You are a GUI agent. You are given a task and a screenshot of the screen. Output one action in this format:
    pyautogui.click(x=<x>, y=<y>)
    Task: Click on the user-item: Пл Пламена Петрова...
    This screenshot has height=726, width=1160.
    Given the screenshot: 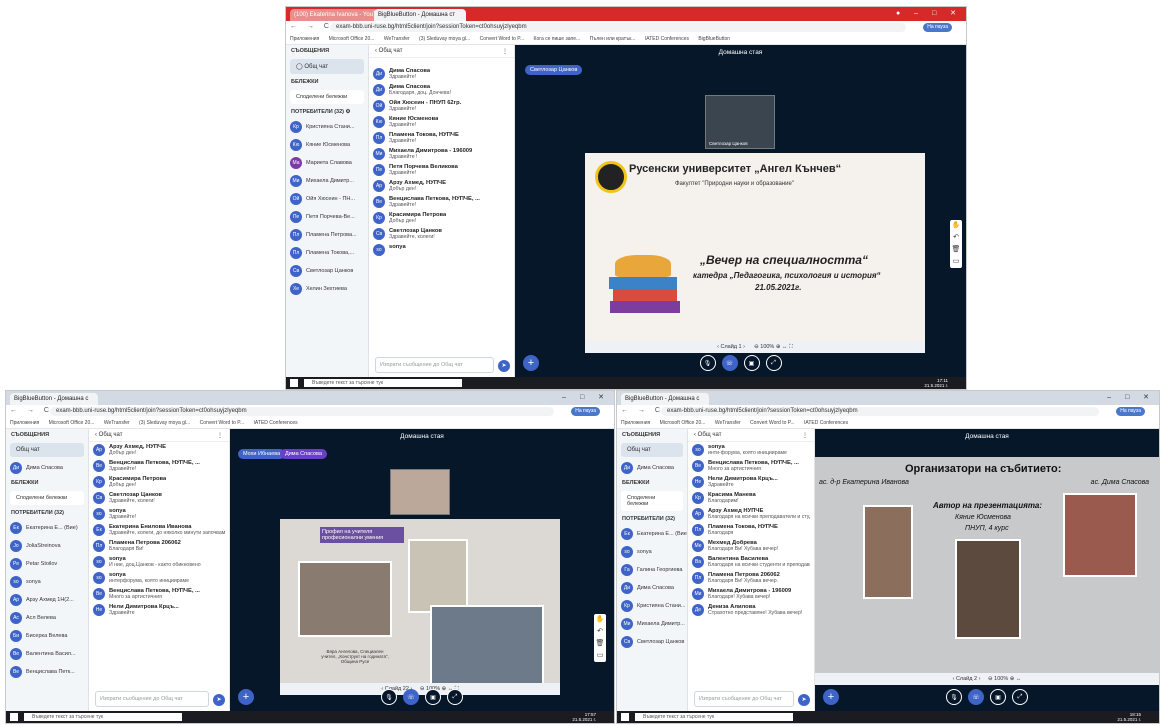 What is the action you would take?
    pyautogui.click(x=327, y=235)
    